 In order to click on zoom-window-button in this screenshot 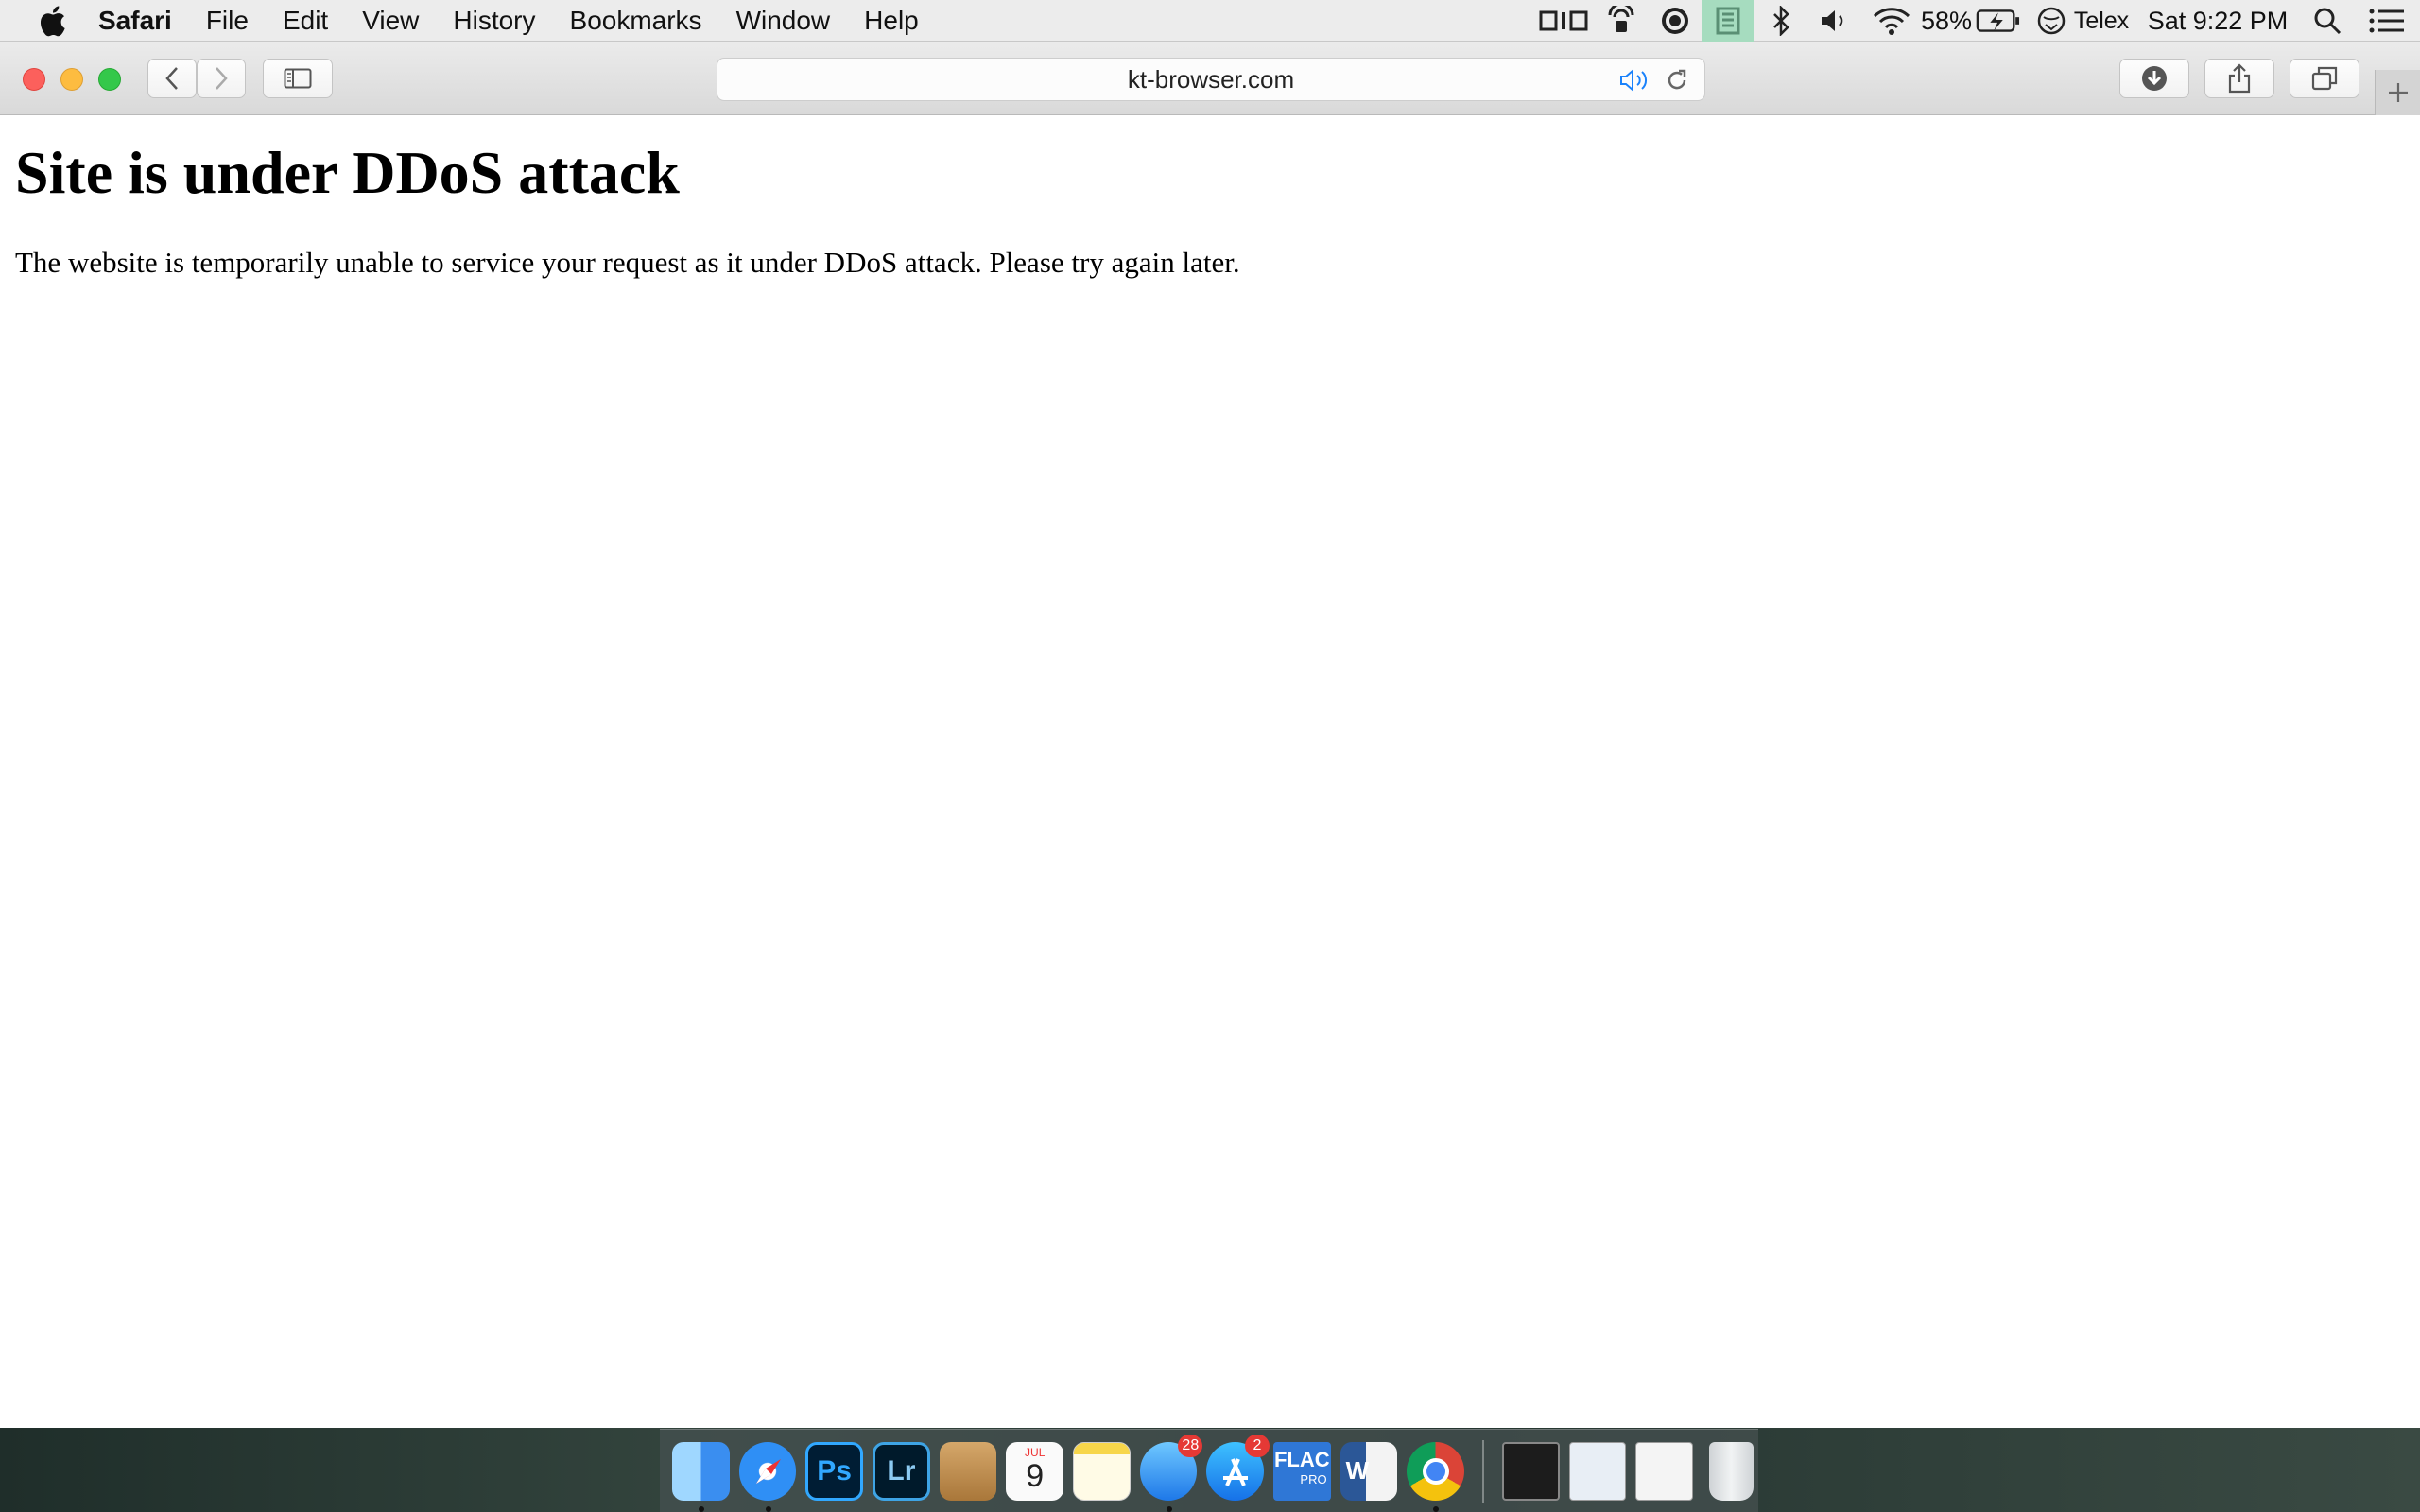, I will do `click(109, 79)`.